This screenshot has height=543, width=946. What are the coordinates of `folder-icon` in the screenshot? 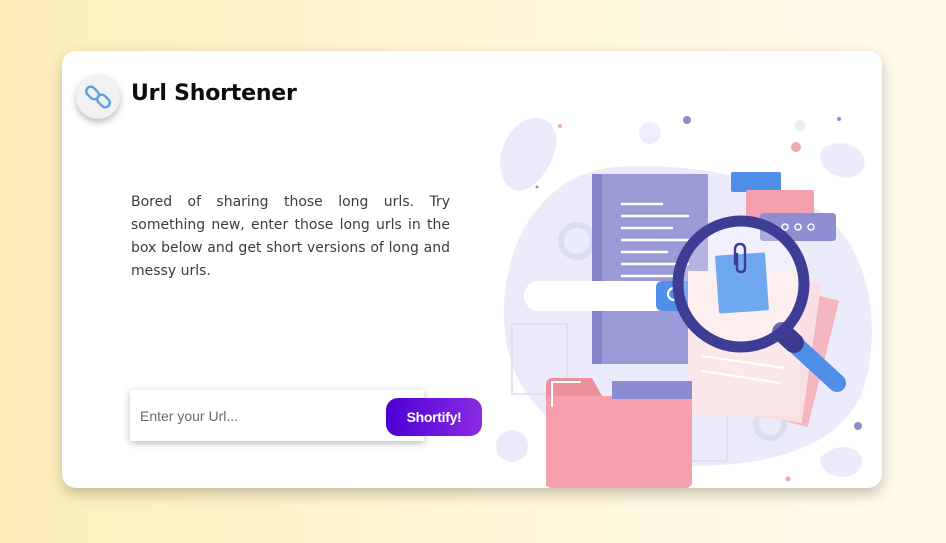 It's located at (619, 433).